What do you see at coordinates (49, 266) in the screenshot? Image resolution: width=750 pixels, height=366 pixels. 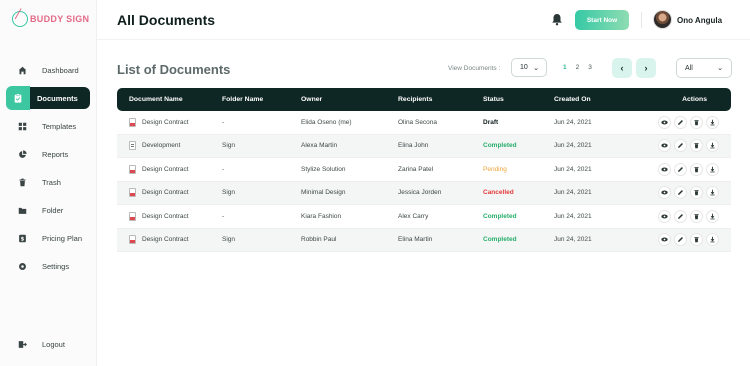 I see `sidebar-item-settings: Settings` at bounding box center [49, 266].